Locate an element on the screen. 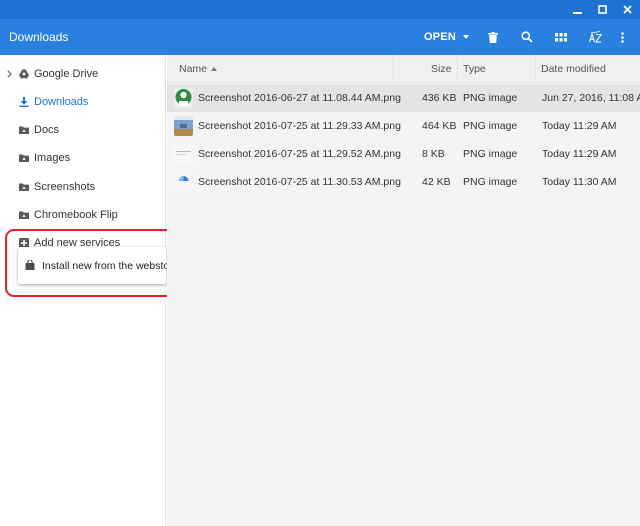 The width and height of the screenshot is (640, 526). sidebar-item-label: Docs is located at coordinates (47, 130).